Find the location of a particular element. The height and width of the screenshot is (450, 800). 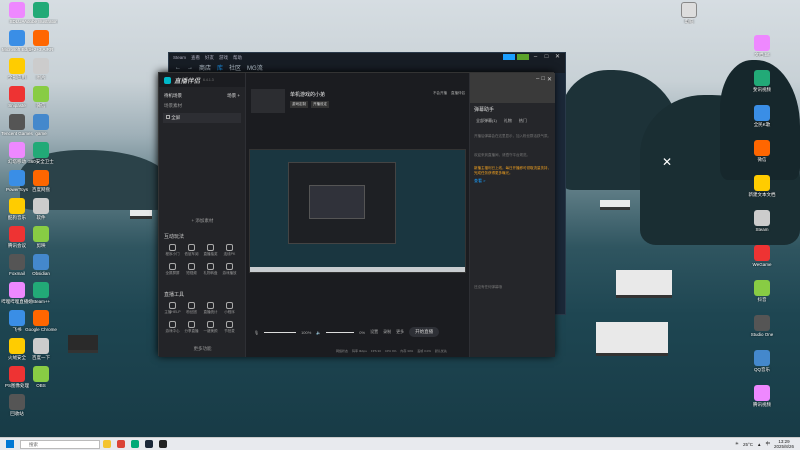

desktop-icon-computer: 电脑 is located at coordinates (689, 13).